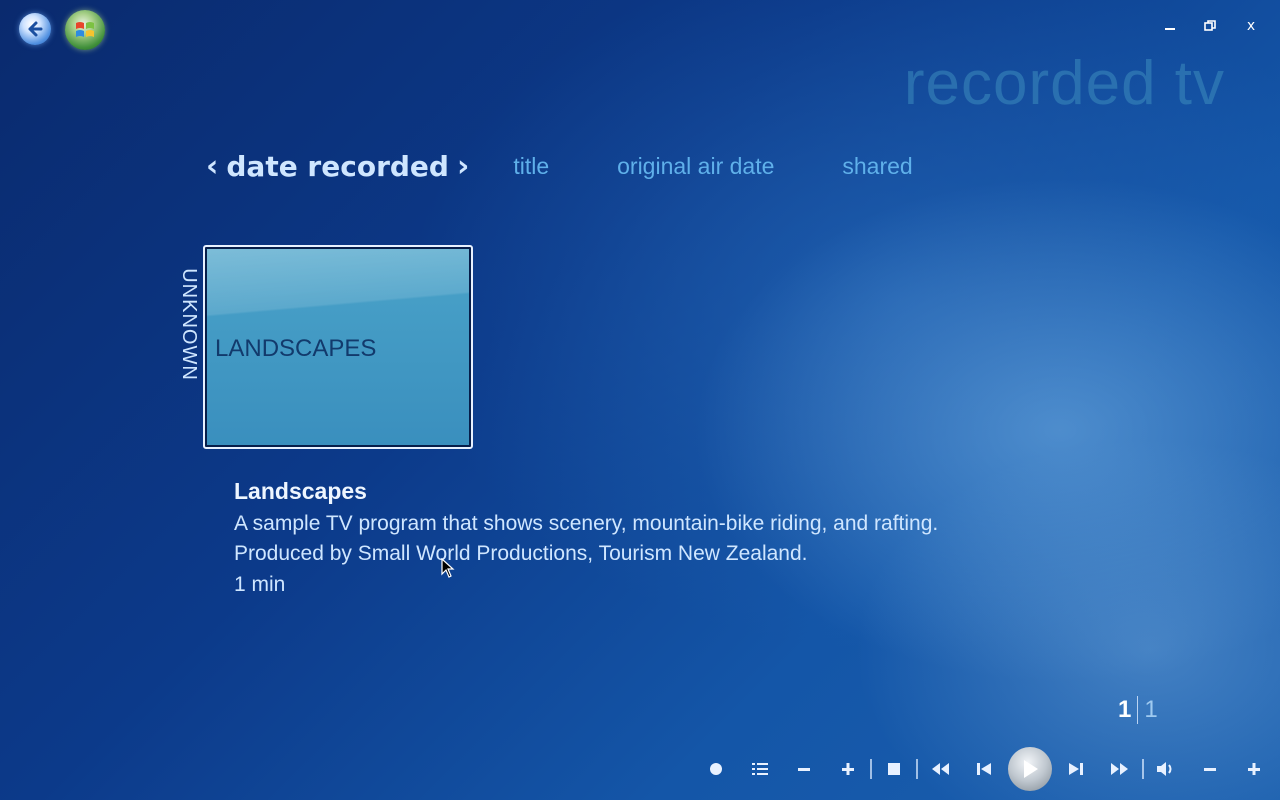 This screenshot has width=1280, height=800. I want to click on guide-list-icon, so click(760, 769).